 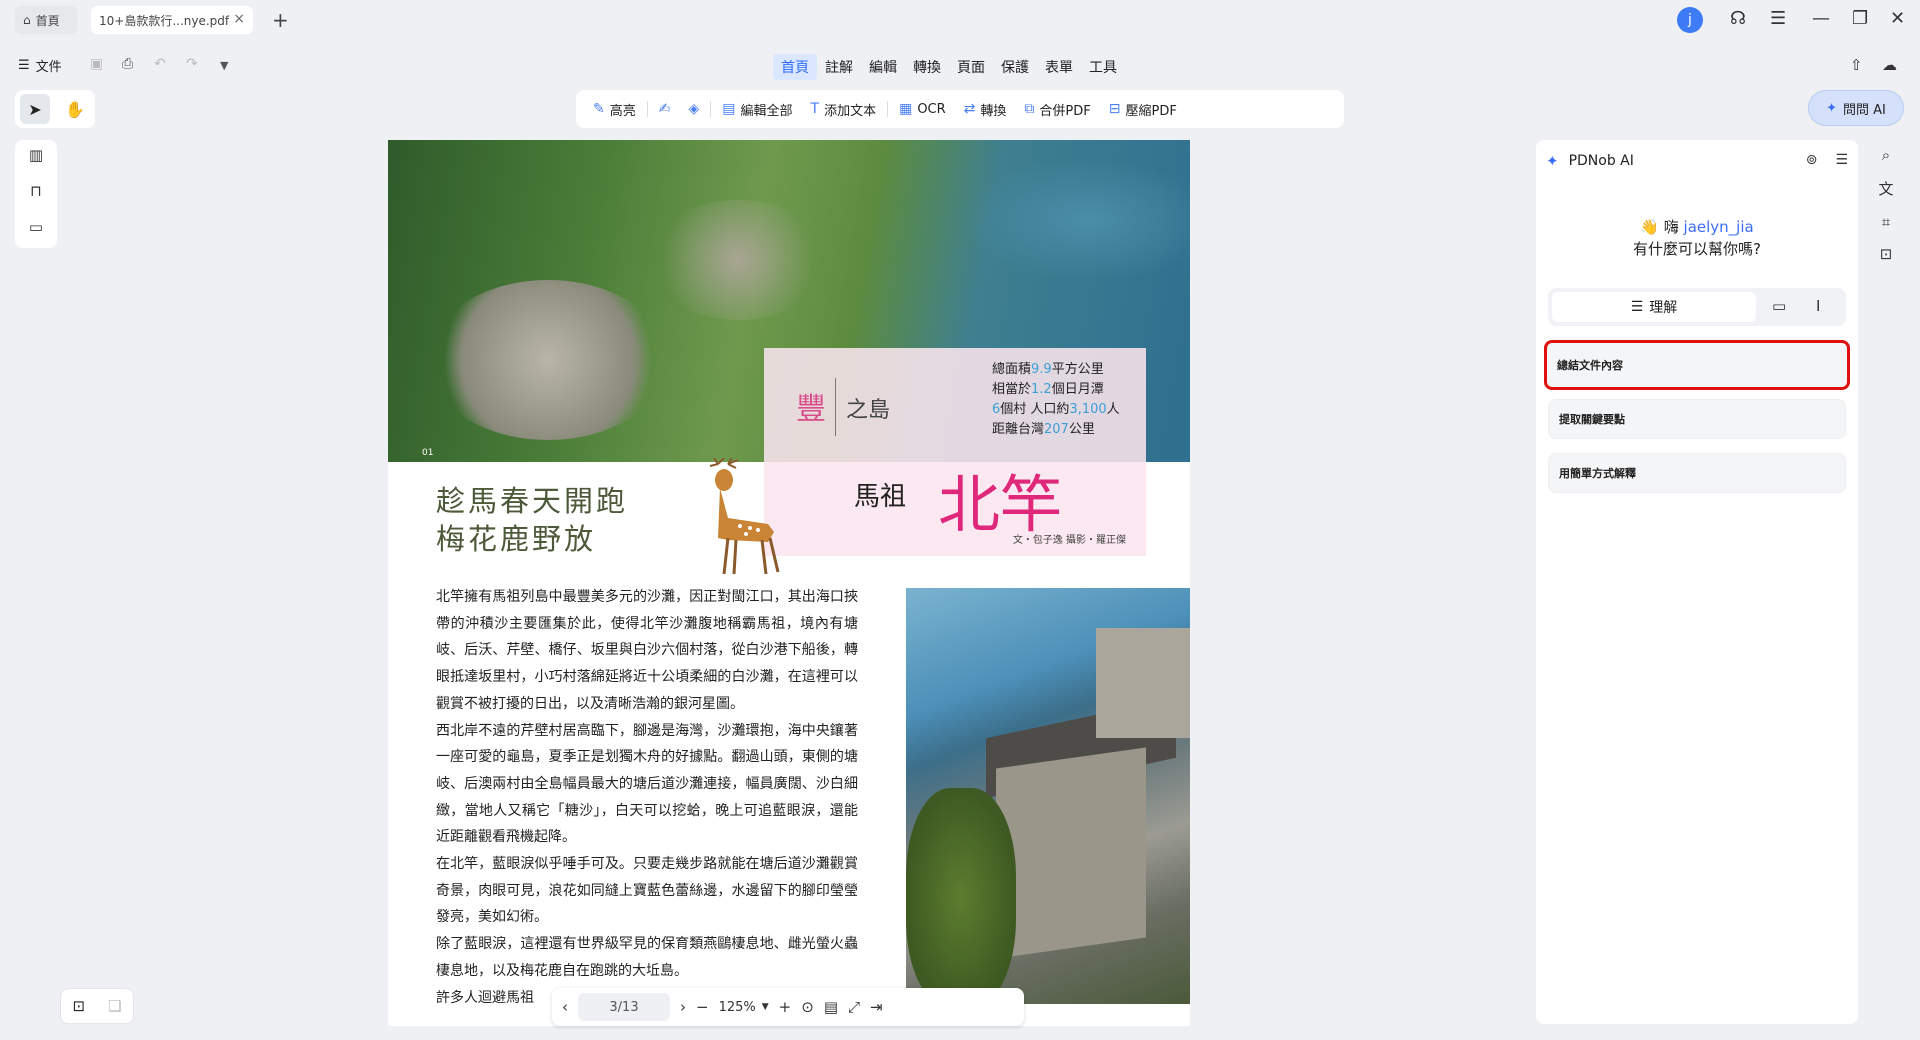 What do you see at coordinates (624, 1007) in the screenshot?
I see `page-number-input: 3/13` at bounding box center [624, 1007].